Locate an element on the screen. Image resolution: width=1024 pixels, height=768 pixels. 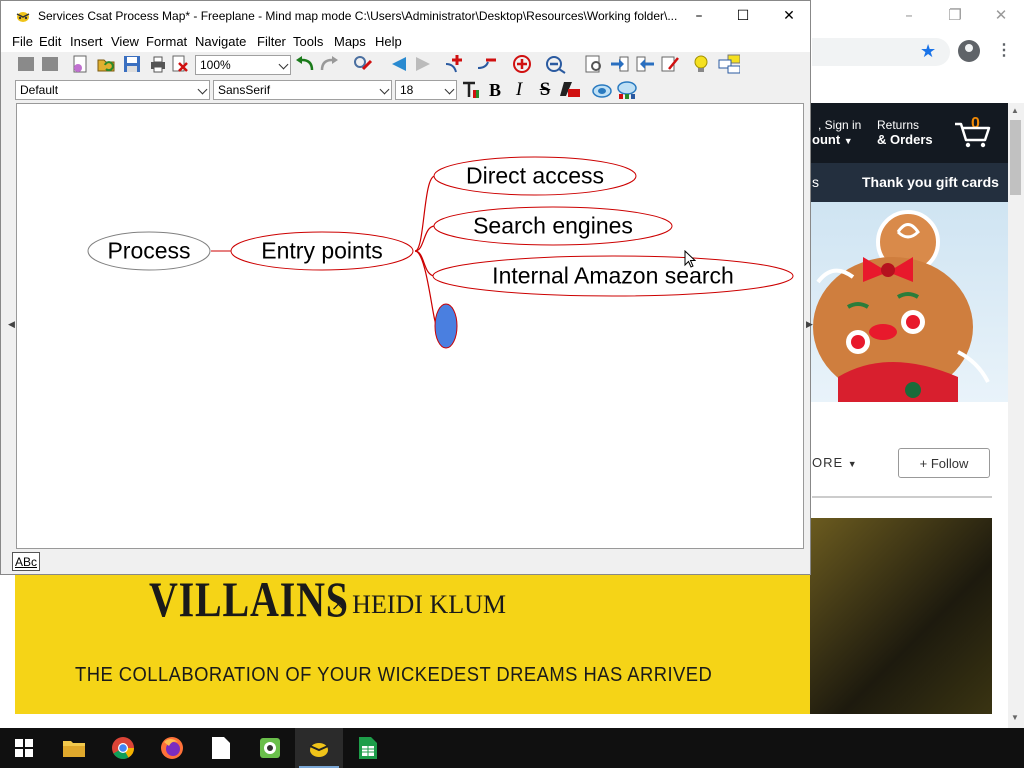
cloud-icon is located at coordinates (602, 90).